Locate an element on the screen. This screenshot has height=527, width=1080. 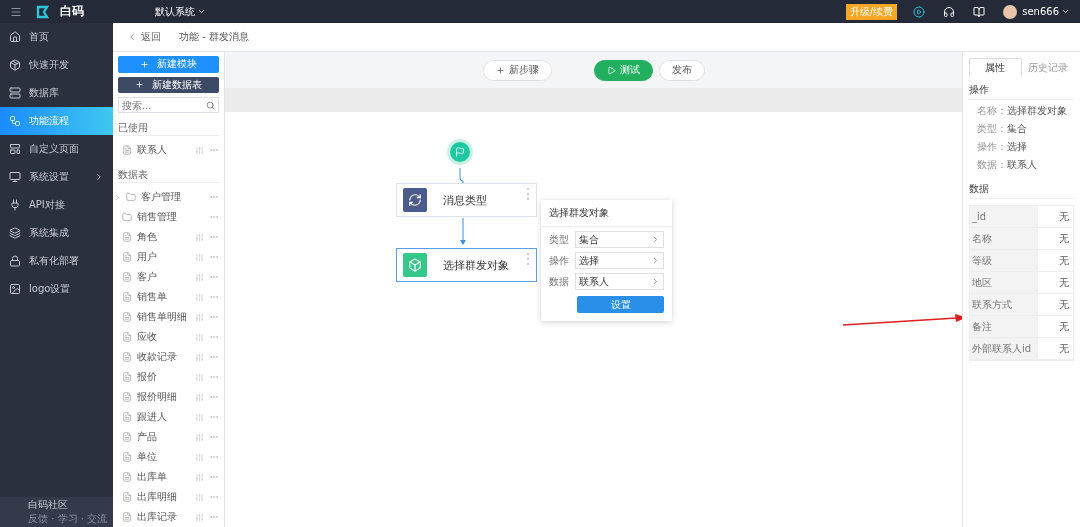
table-list-item: 出库明细 is located at coordinates (168, 497).